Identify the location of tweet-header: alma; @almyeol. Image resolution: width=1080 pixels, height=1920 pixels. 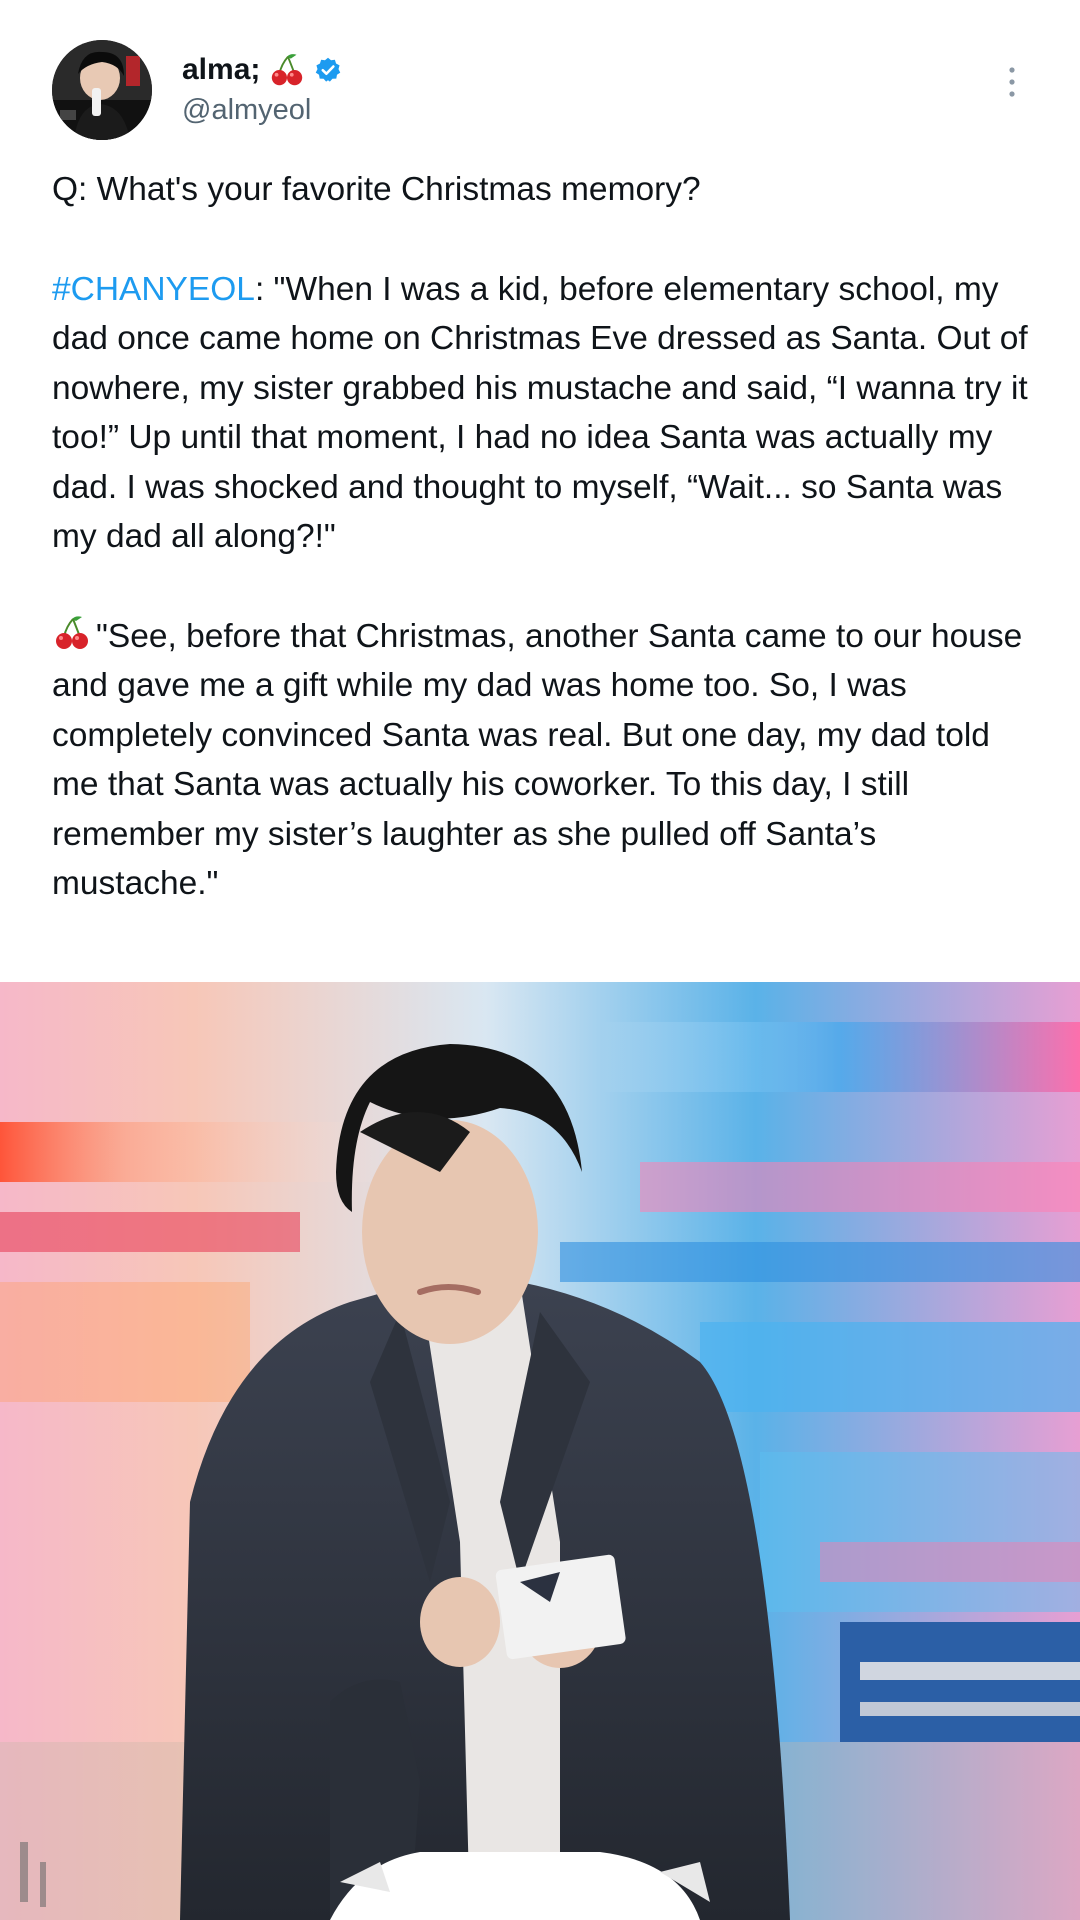
(542, 90).